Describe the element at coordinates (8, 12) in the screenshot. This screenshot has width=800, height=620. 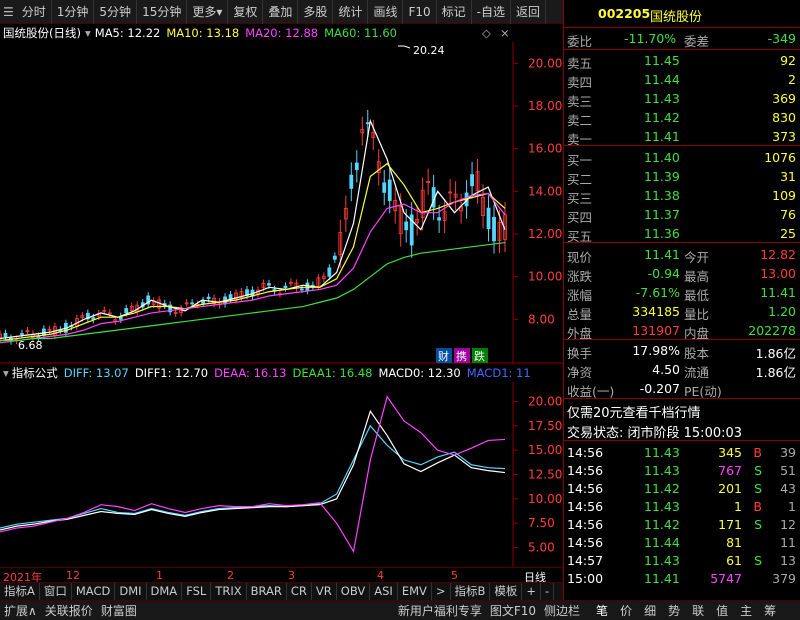
I see `menu-icon: ☰` at that location.